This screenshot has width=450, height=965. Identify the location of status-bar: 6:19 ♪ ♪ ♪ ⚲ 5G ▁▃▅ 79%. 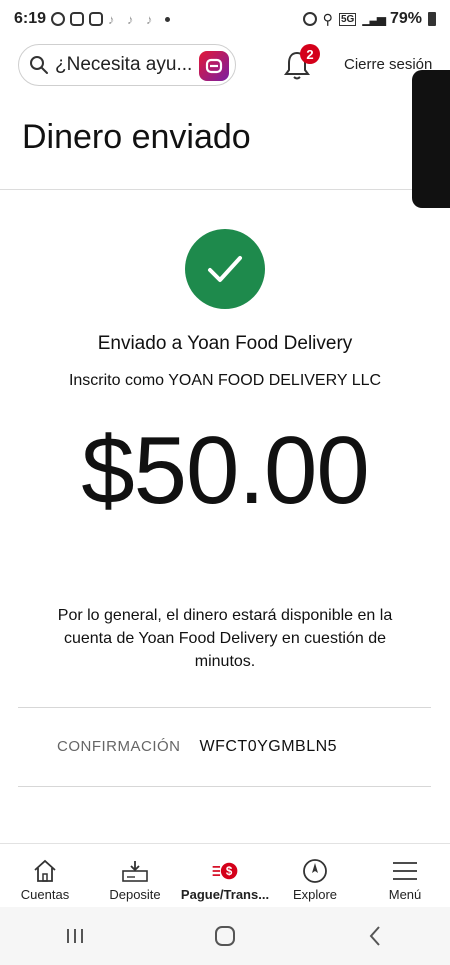
(225, 19).